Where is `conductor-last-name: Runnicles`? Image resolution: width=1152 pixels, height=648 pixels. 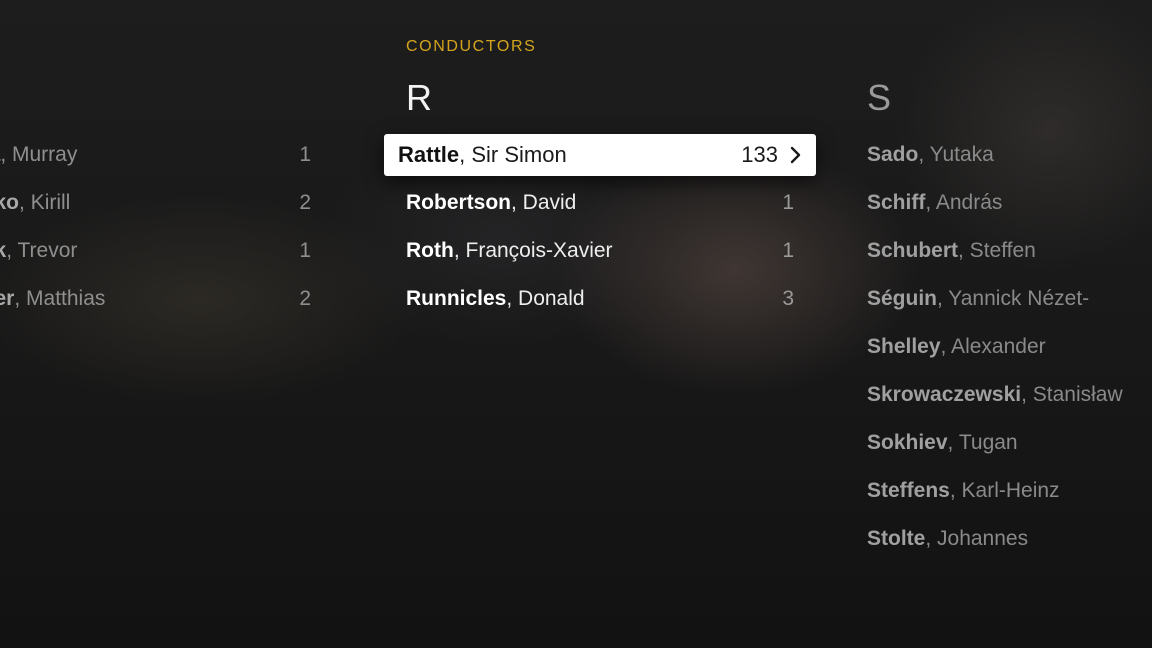 conductor-last-name: Runnicles is located at coordinates (456, 298).